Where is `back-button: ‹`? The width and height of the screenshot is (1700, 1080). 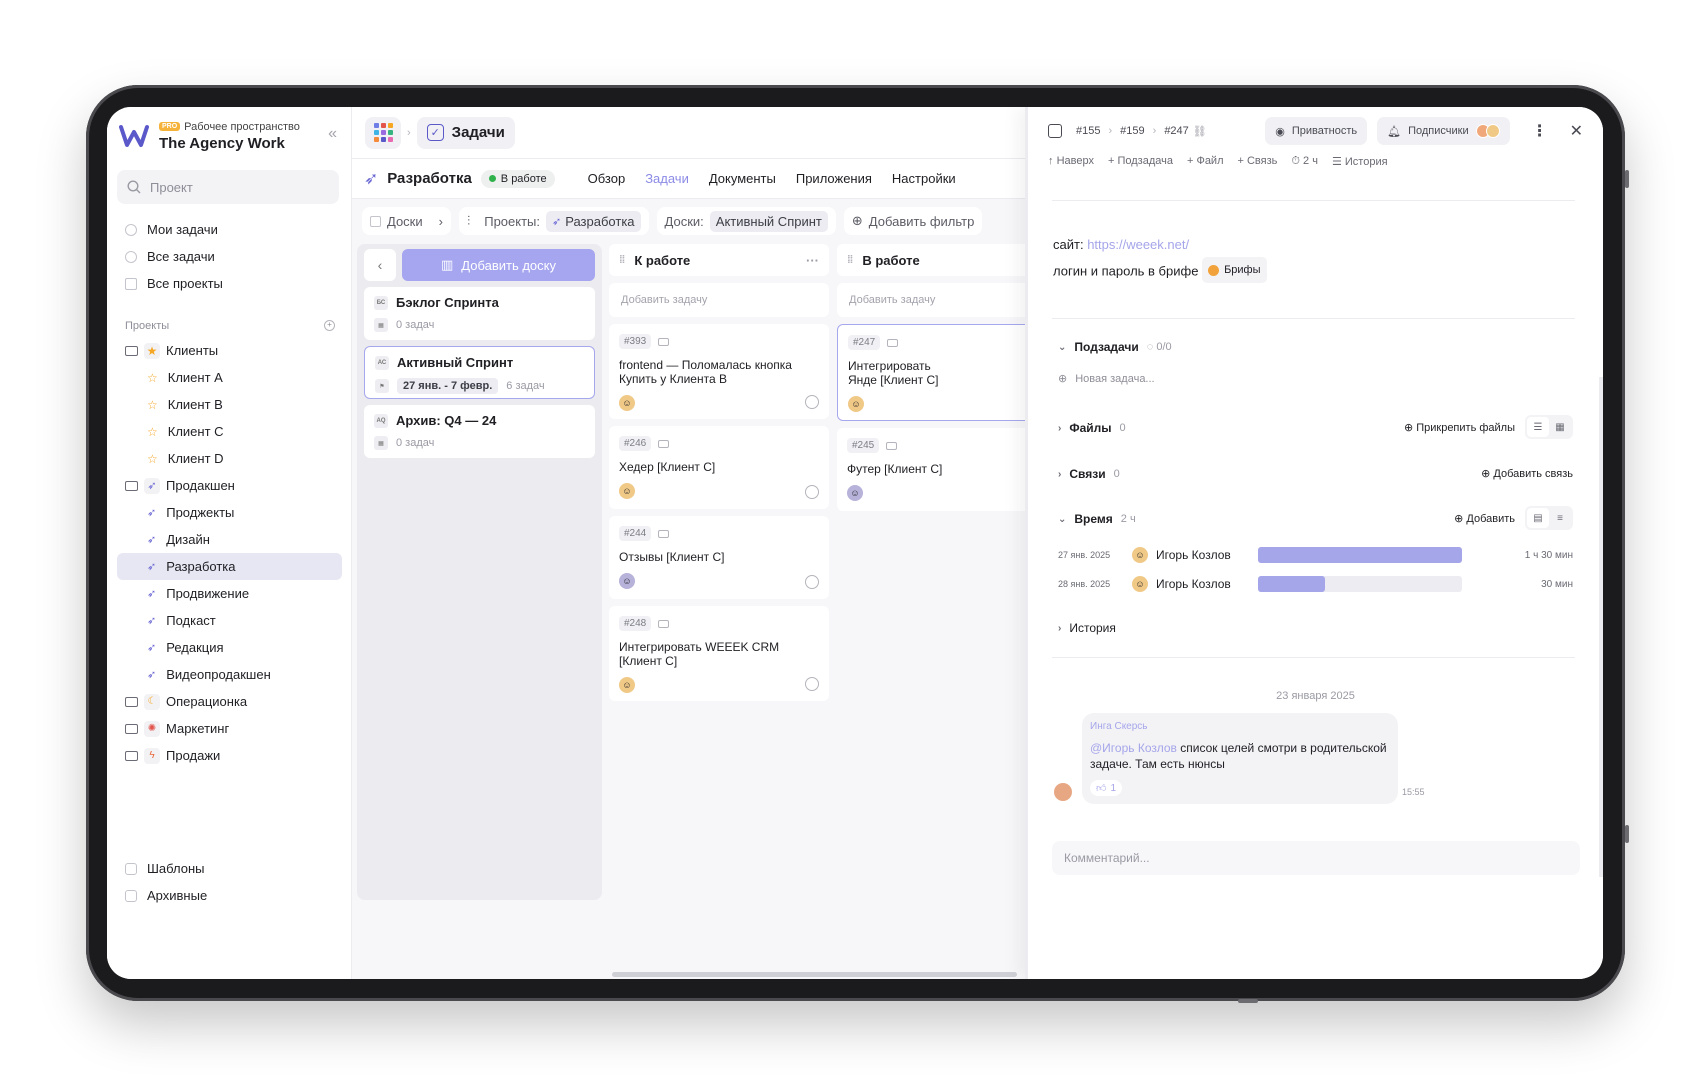
back-button: ‹ is located at coordinates (380, 265).